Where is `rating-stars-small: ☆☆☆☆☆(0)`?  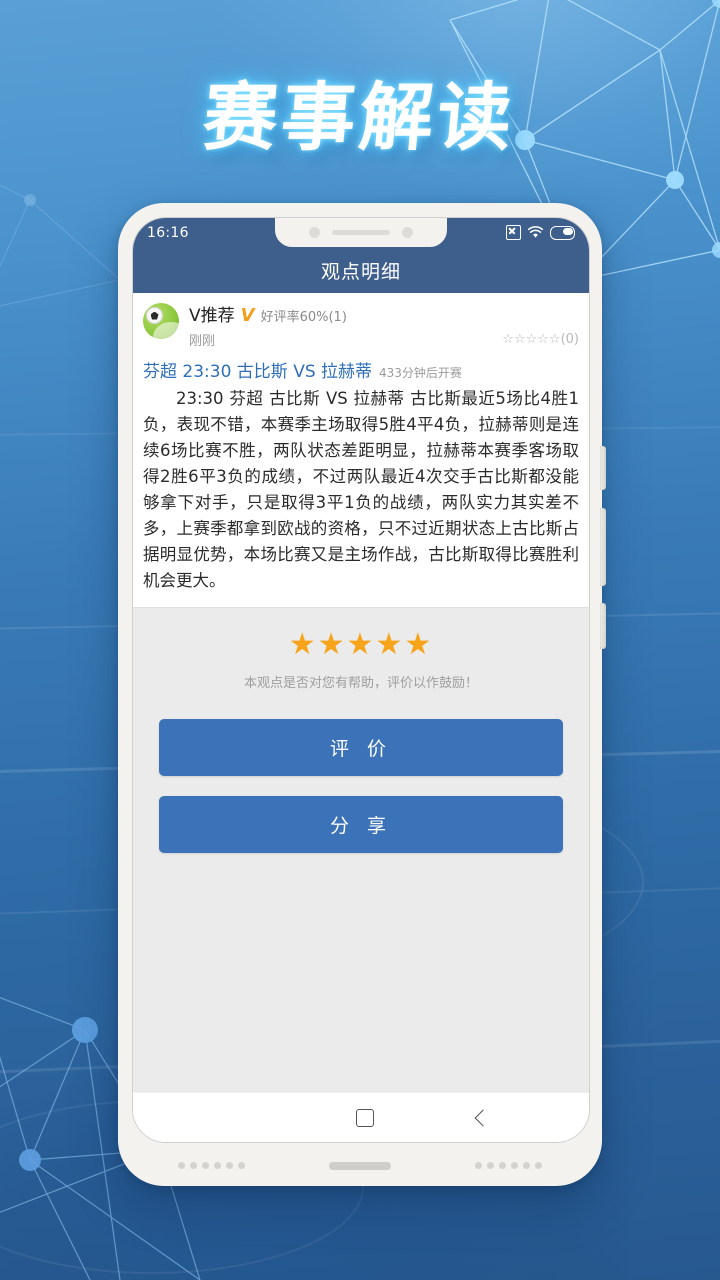
rating-stars-small: ☆☆☆☆☆(0) is located at coordinates (540, 339).